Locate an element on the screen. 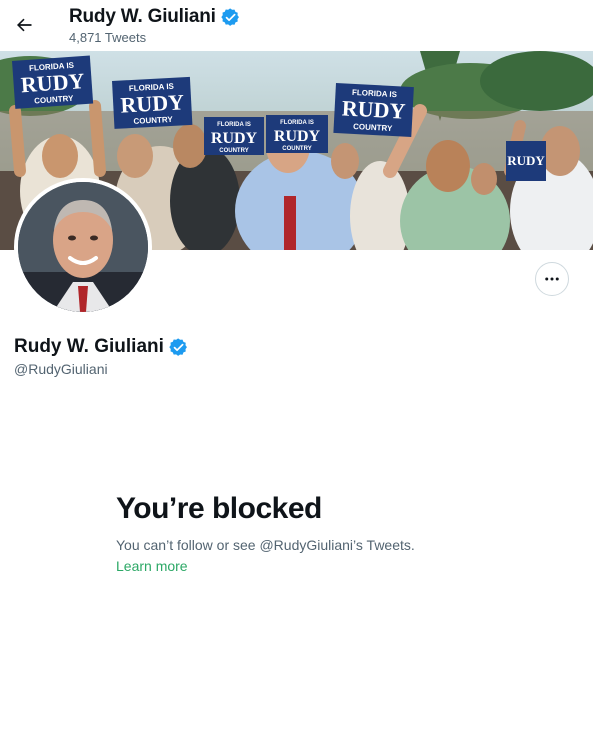 The height and width of the screenshot is (730, 593). back-button is located at coordinates (24, 25).